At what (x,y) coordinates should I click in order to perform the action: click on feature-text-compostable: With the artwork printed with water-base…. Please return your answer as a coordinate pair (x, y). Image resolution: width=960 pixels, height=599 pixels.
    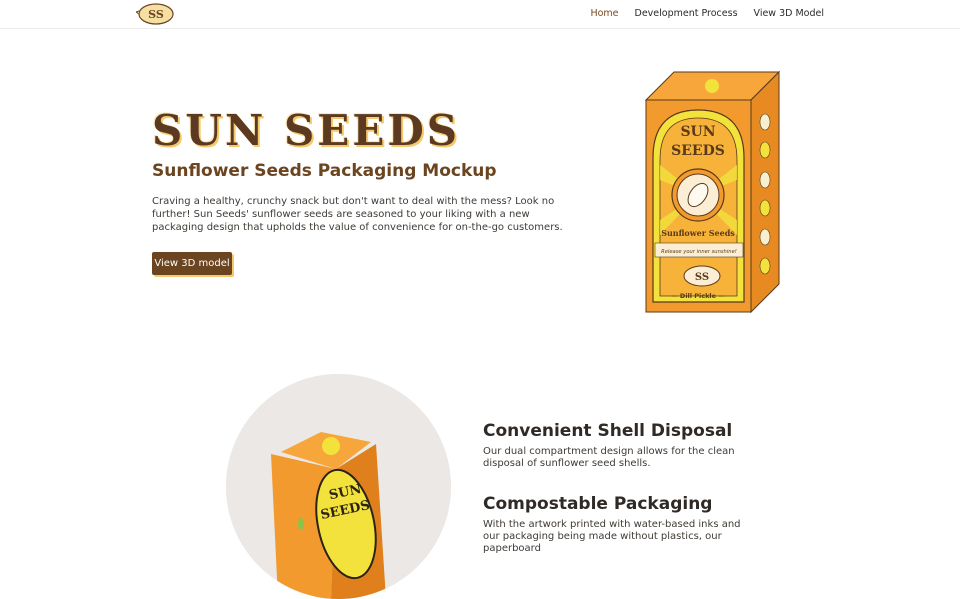
    Looking at the image, I should click on (612, 536).